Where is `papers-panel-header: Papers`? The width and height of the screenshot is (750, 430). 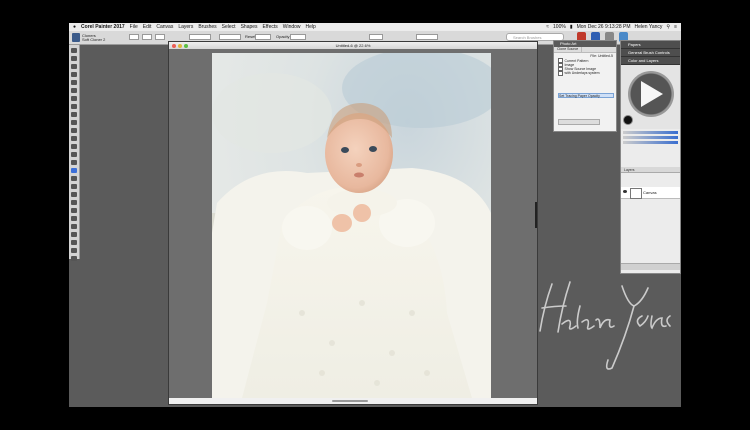
papers-panel-header: Papers is located at coordinates (650, 45).